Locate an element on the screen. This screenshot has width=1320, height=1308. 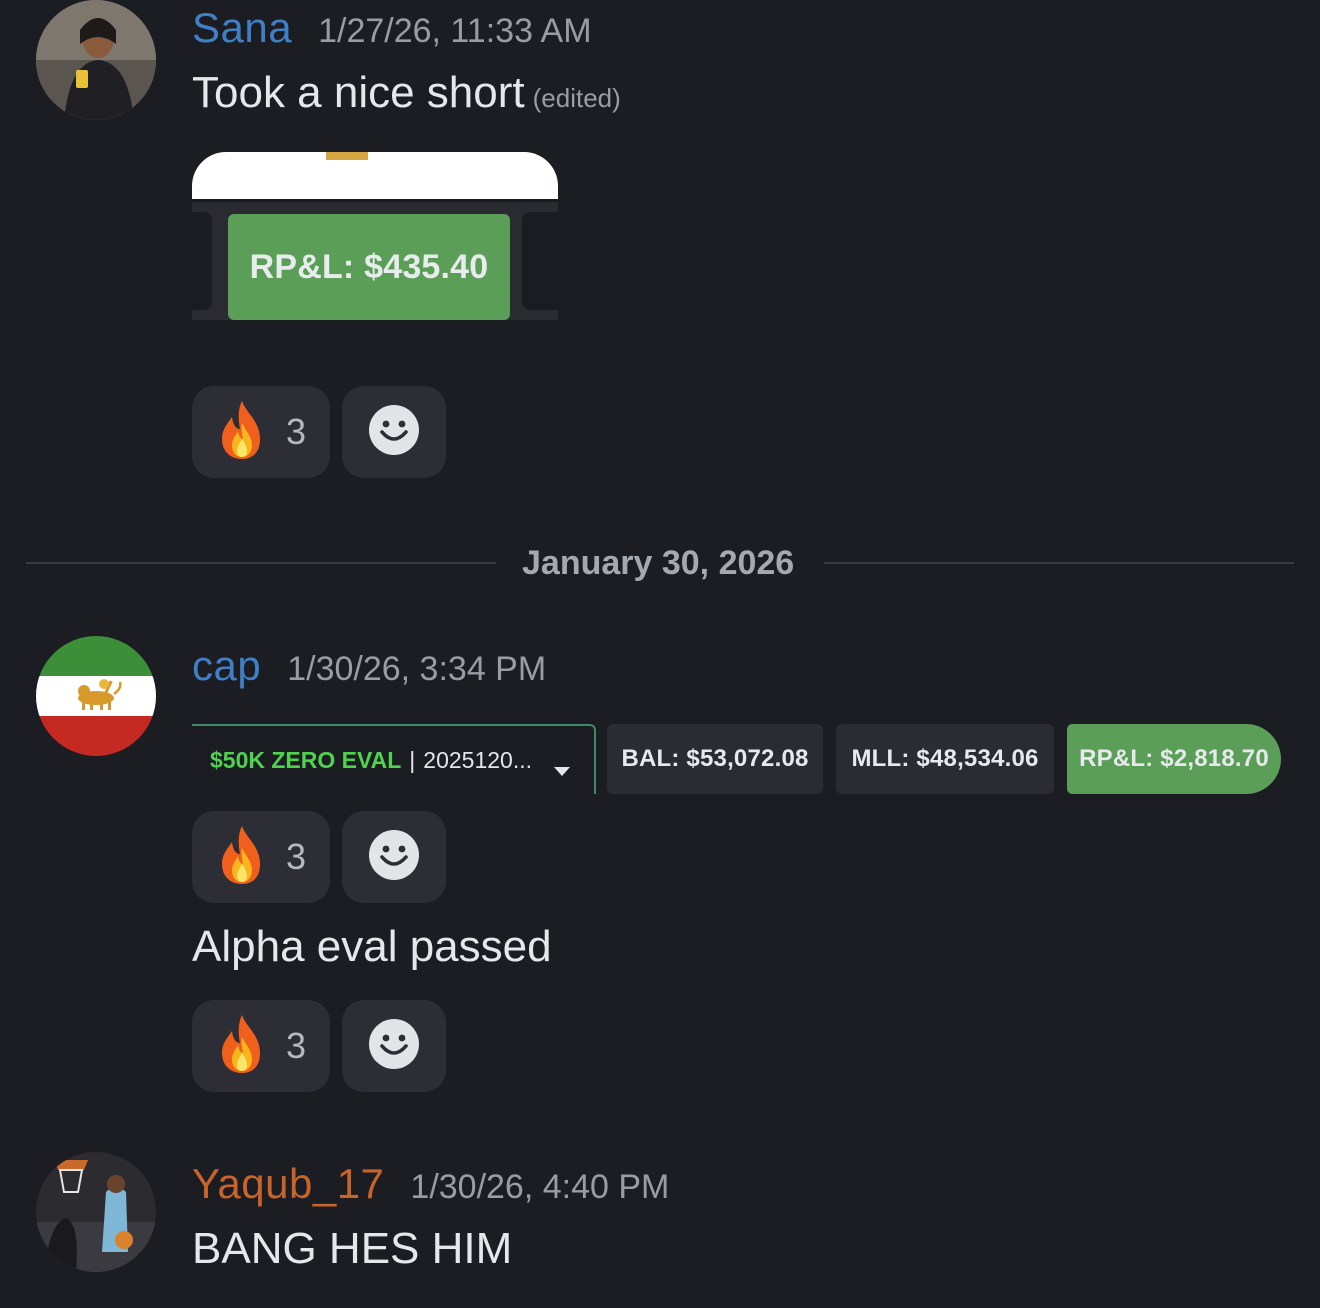
avatar-yaqub is located at coordinates (96, 1212).